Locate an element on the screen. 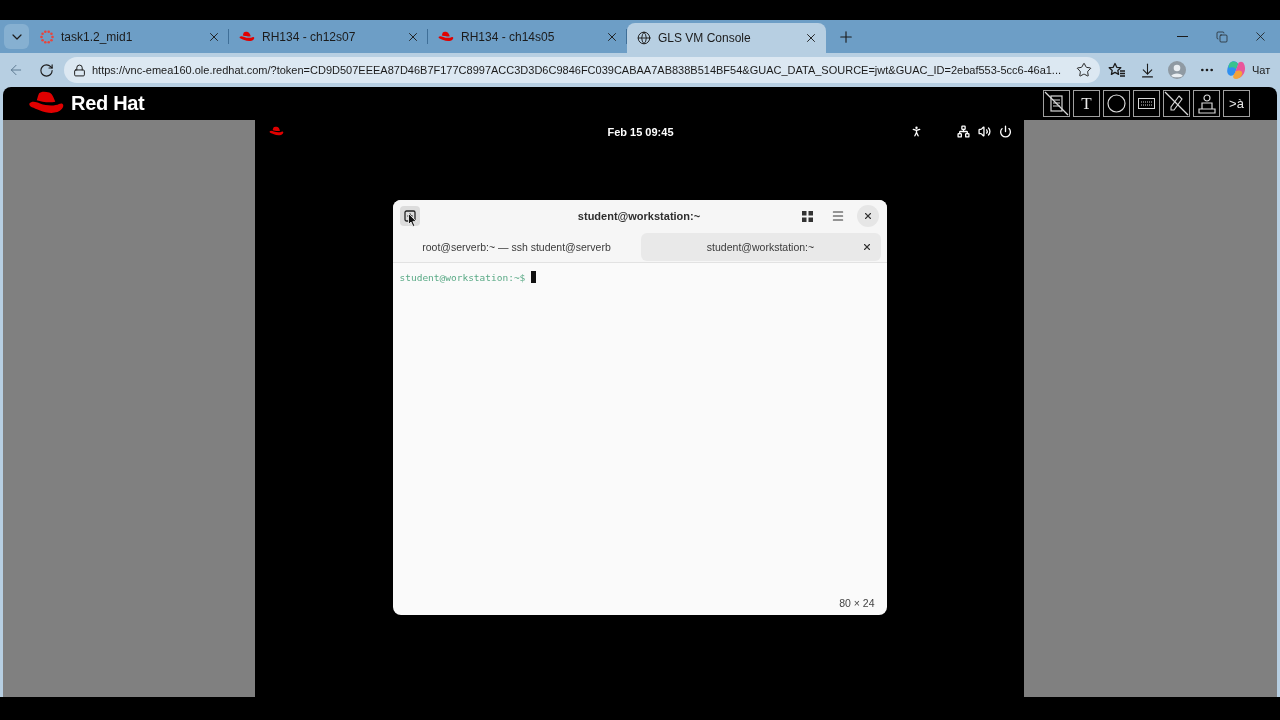 This screenshot has height=720, width=1280. crossed-document-icon is located at coordinates (1056, 103).